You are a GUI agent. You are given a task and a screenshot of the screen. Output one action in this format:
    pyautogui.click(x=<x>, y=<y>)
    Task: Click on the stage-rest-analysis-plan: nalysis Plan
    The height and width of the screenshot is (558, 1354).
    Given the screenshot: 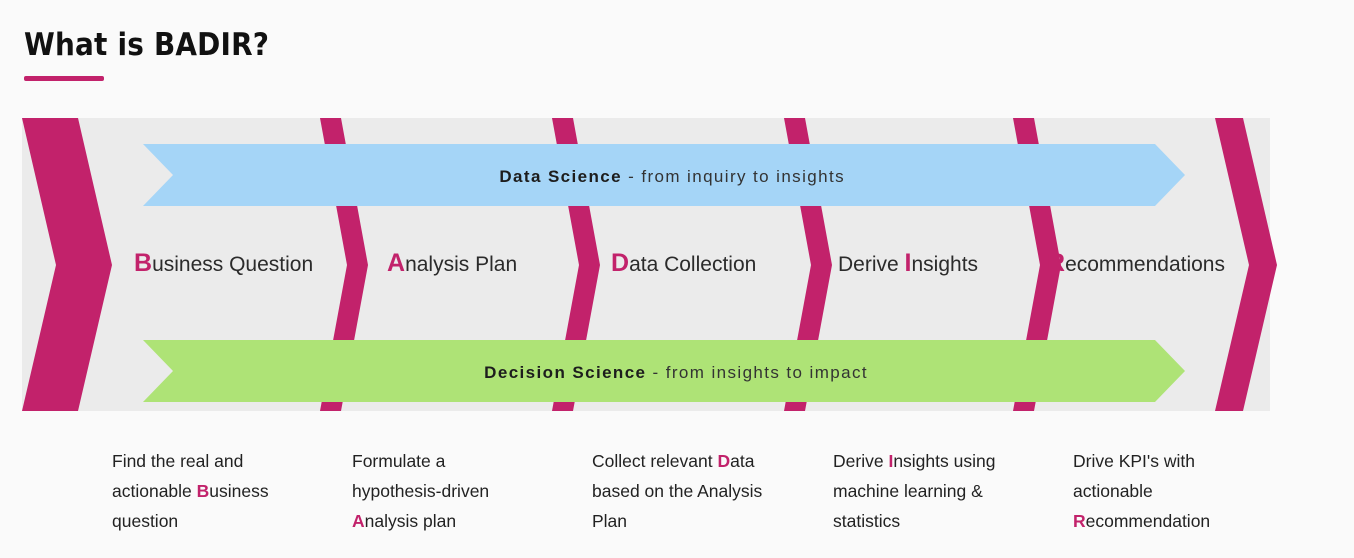 What is the action you would take?
    pyautogui.click(x=461, y=264)
    